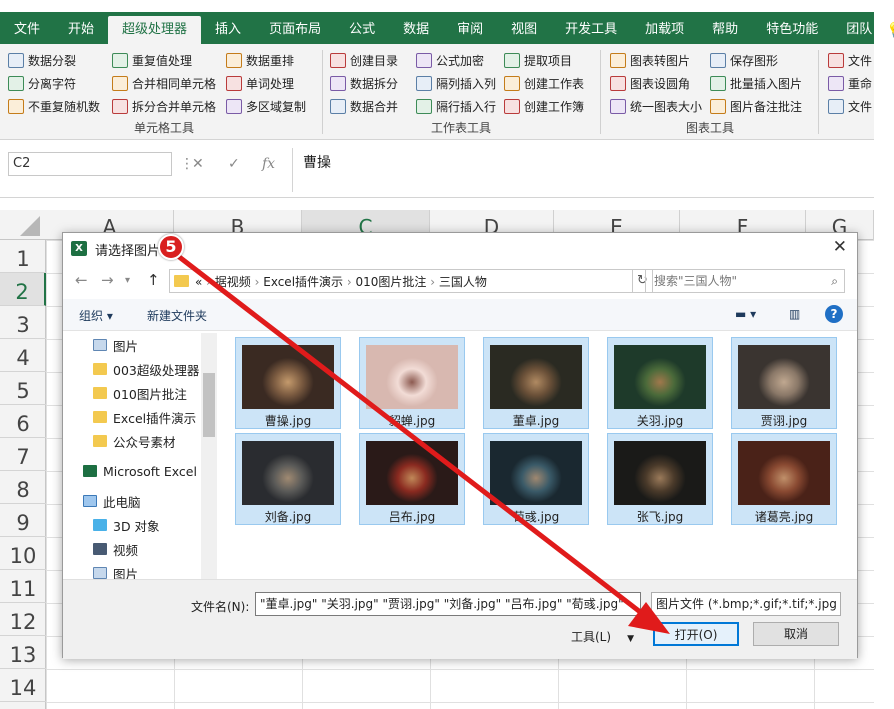  What do you see at coordinates (23, 520) in the screenshot?
I see `row-header: 9` at bounding box center [23, 520].